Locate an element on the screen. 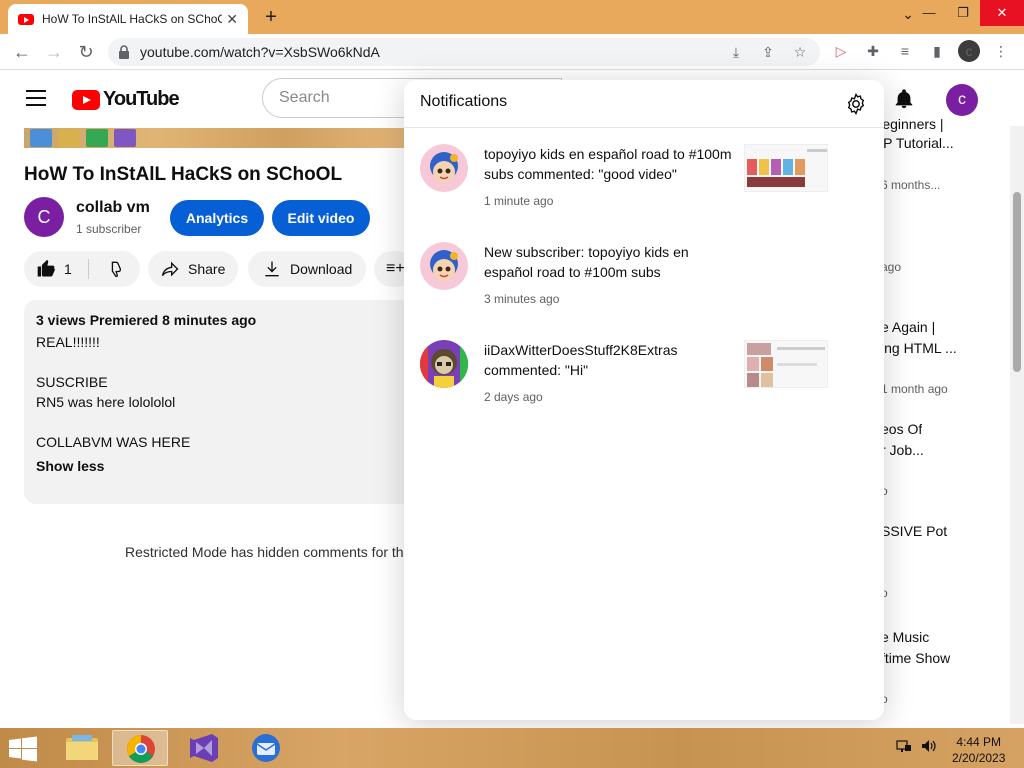 Image resolution: width=1024 pixels, height=768 pixels. youtube-wordmark: YouTube is located at coordinates (141, 99).